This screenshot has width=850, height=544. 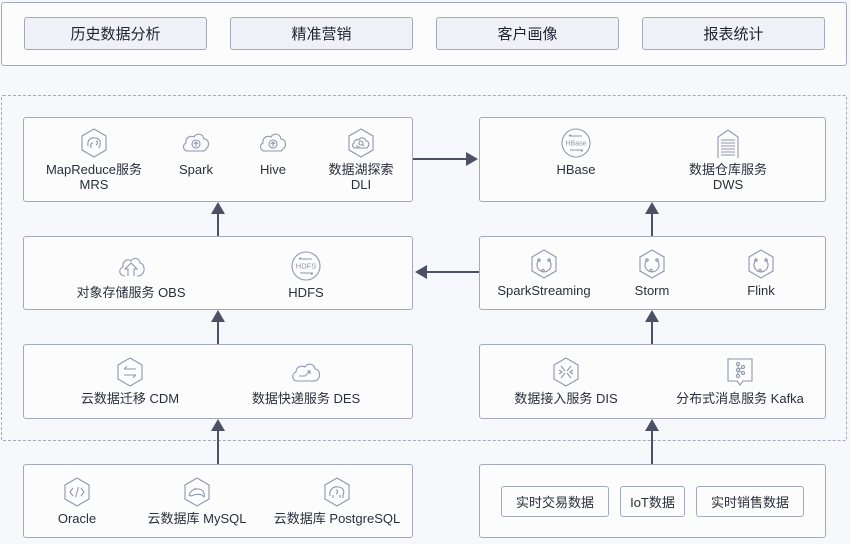 What do you see at coordinates (197, 492) in the screenshot?
I see `dolphin-hexagon-icon` at bounding box center [197, 492].